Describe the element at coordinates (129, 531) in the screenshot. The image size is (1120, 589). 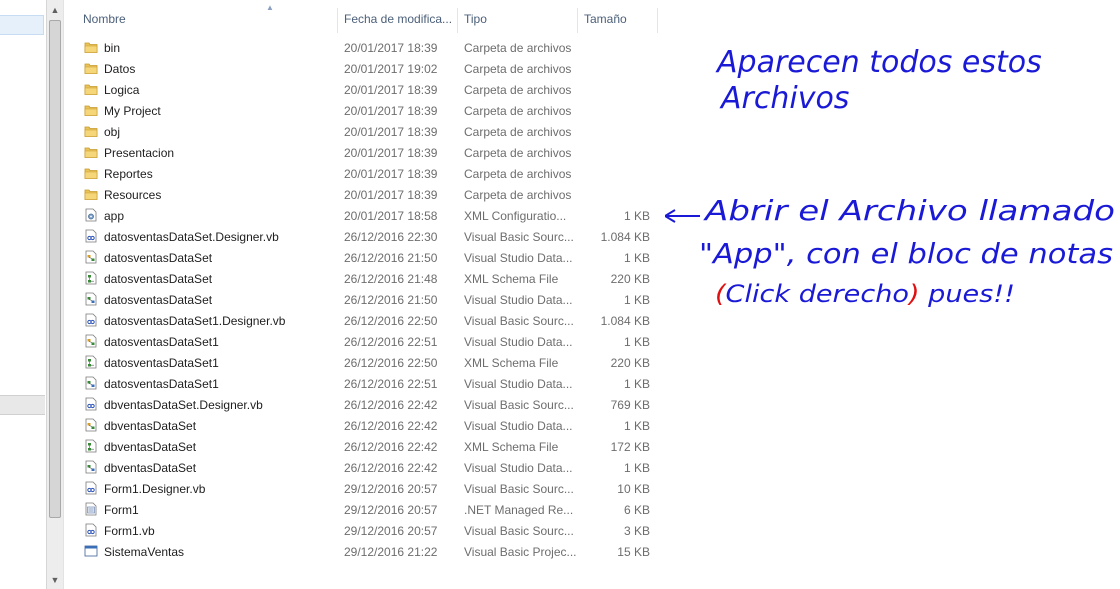
I see `file-name: Form1.vb` at that location.